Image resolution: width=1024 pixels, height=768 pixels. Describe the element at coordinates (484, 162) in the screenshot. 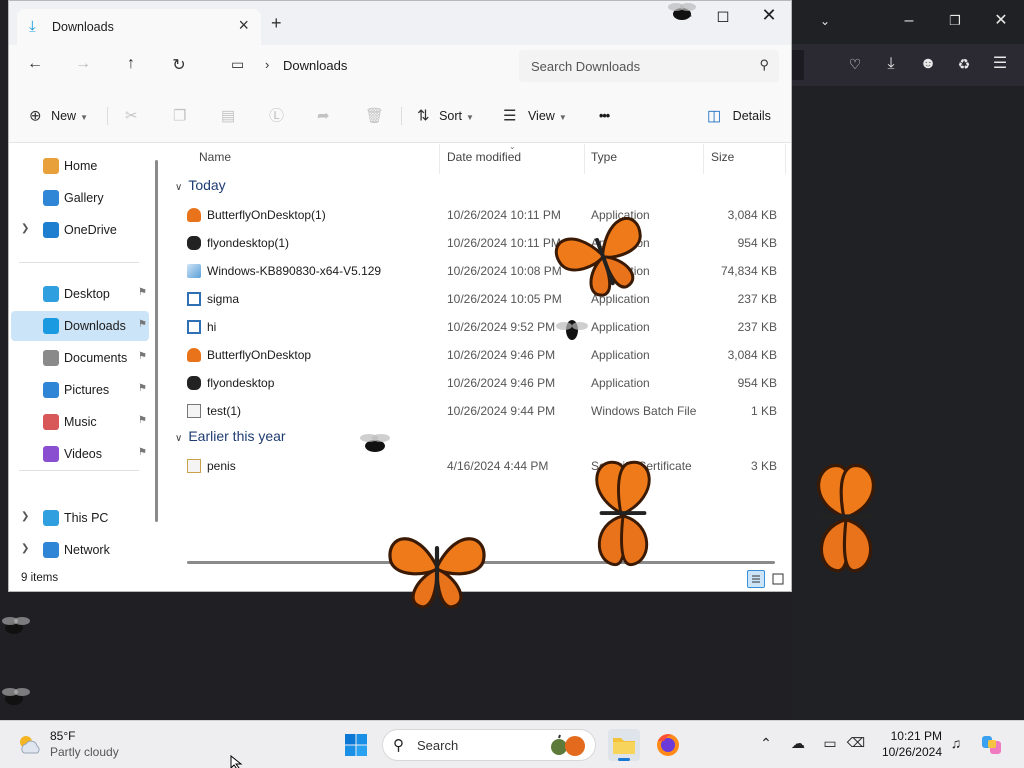

I see `column-header-date: Date modified` at that location.